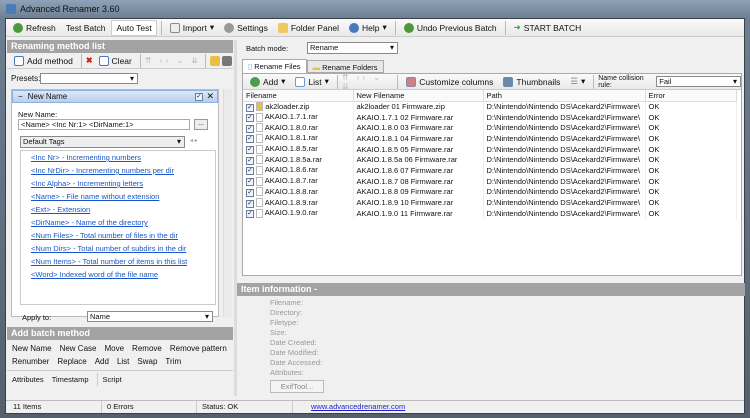 The height and width of the screenshot is (418, 750). What do you see at coordinates (352, 48) in the screenshot?
I see `batch-mode-select: Rename` at bounding box center [352, 48].